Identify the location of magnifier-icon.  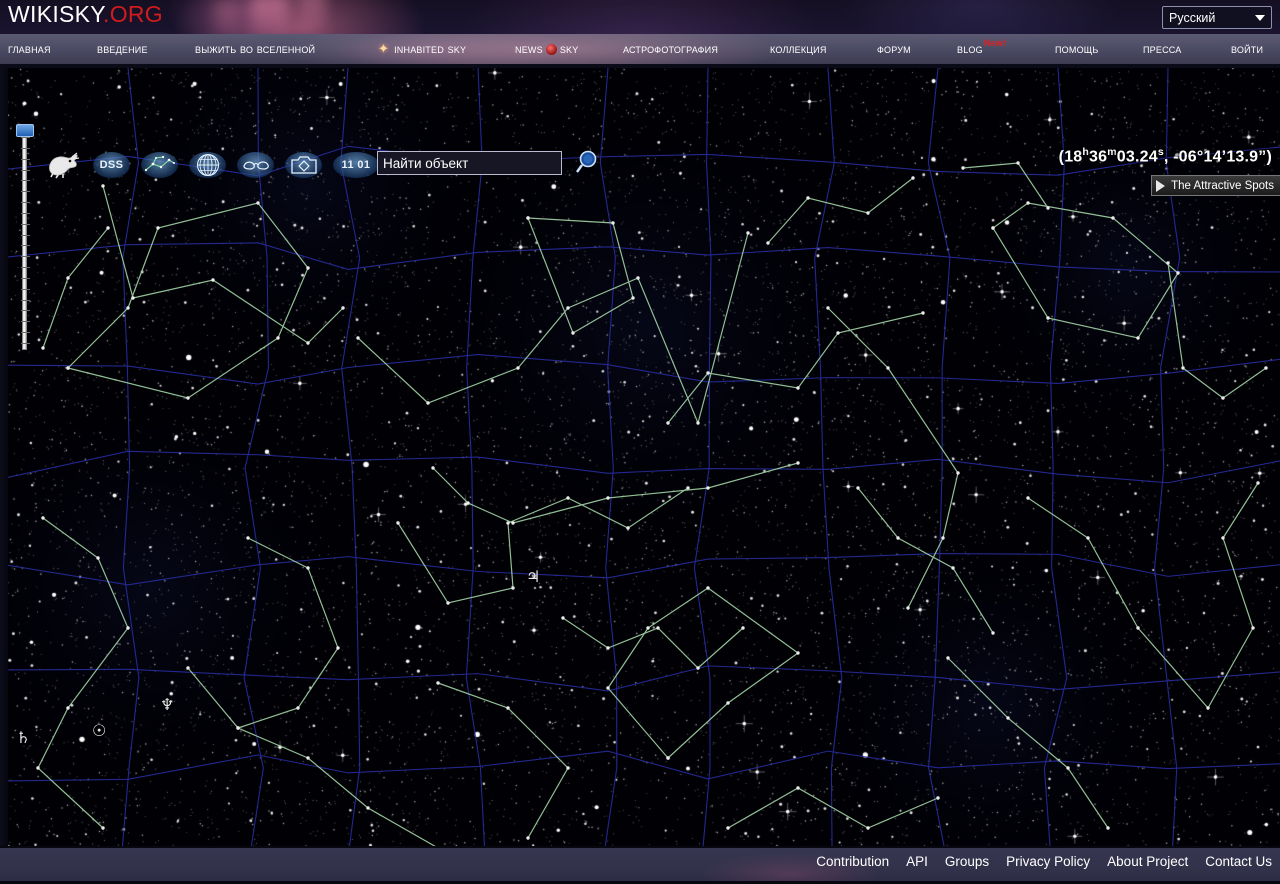
(590, 163).